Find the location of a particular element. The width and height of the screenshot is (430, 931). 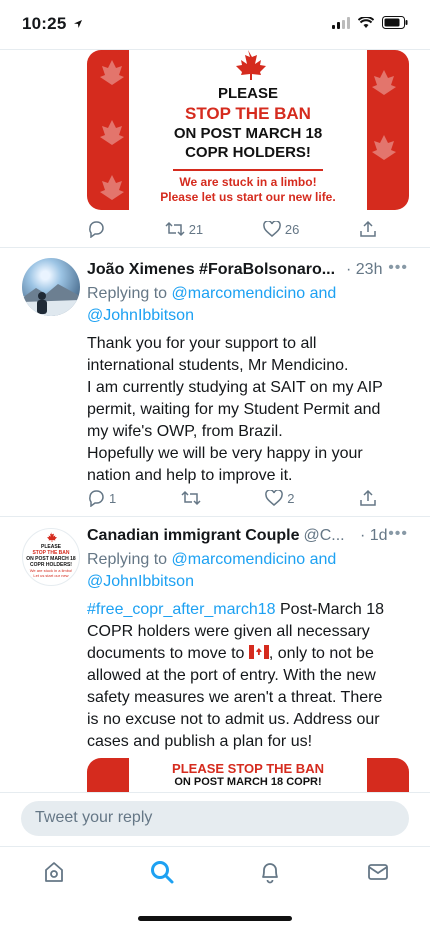

tweet-actions: 1 2 is located at coordinates (232, 498).